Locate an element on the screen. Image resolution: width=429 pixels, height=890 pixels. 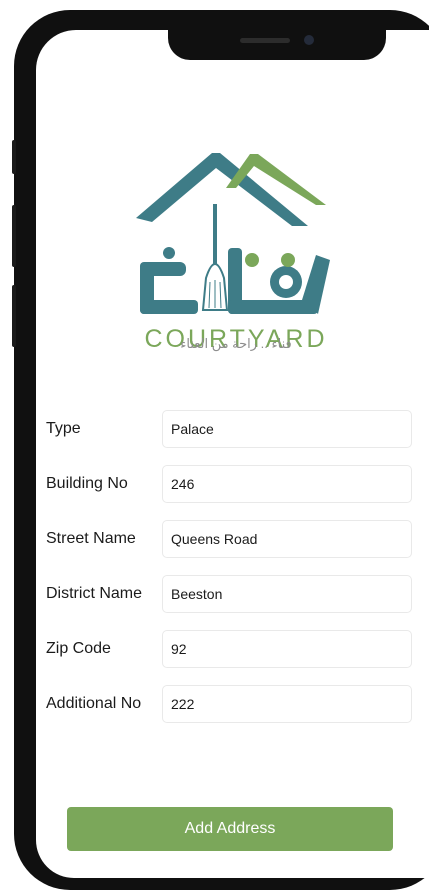
arabic-logotype is located at coordinates (235, 280).